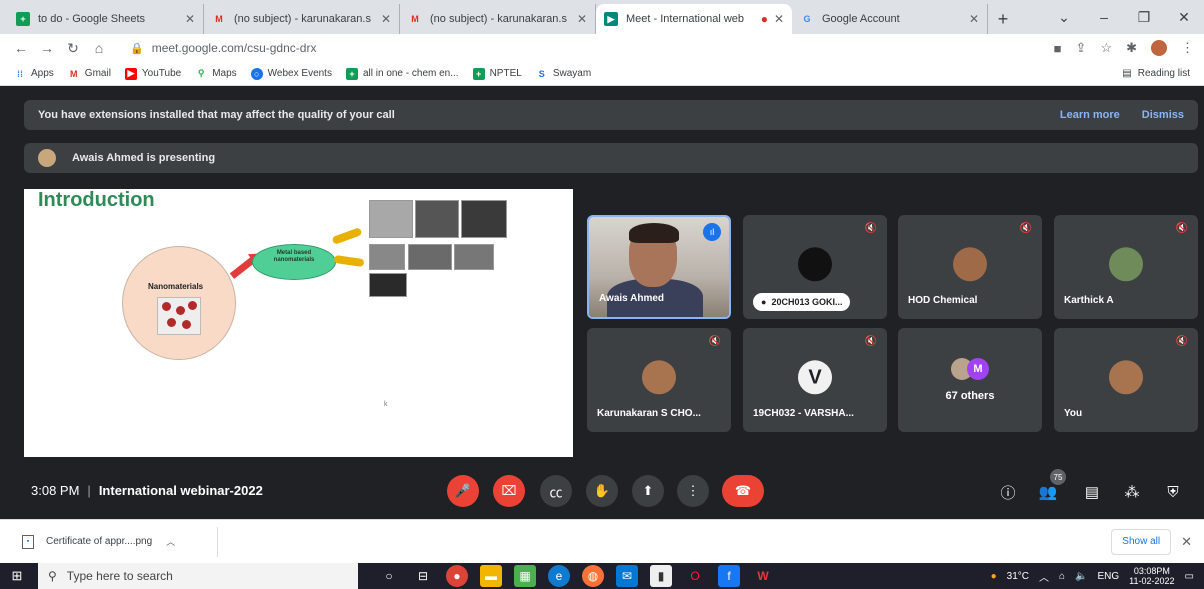 The image size is (1204, 589). I want to click on minimize-button: –, so click(1104, 17).